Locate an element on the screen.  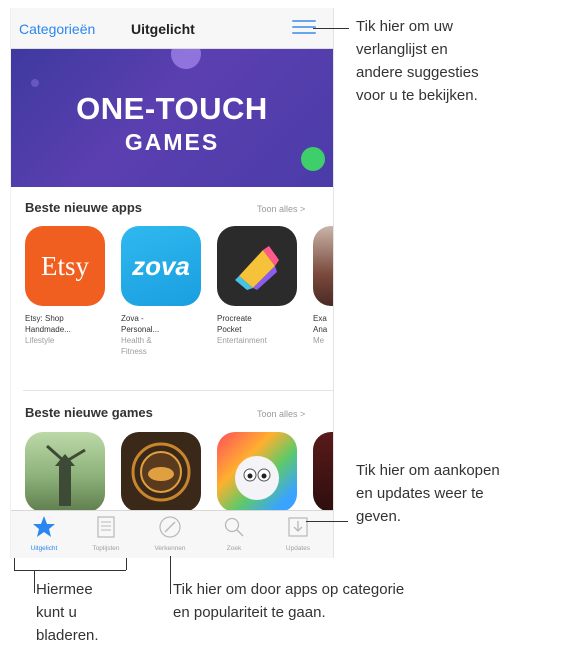
tab-explore: Verkennen is located at coordinates (170, 533).